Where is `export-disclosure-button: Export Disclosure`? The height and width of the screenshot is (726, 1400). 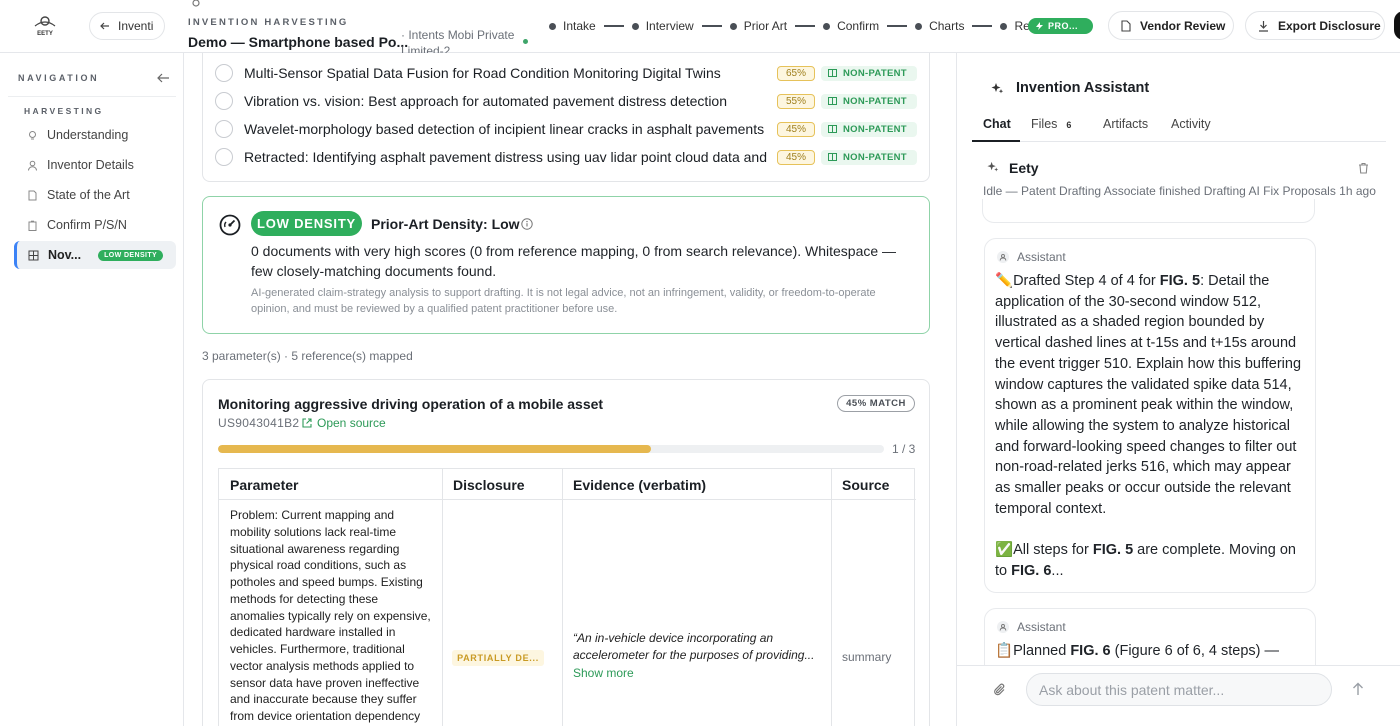
export-disclosure-button: Export Disclosure is located at coordinates (1315, 25).